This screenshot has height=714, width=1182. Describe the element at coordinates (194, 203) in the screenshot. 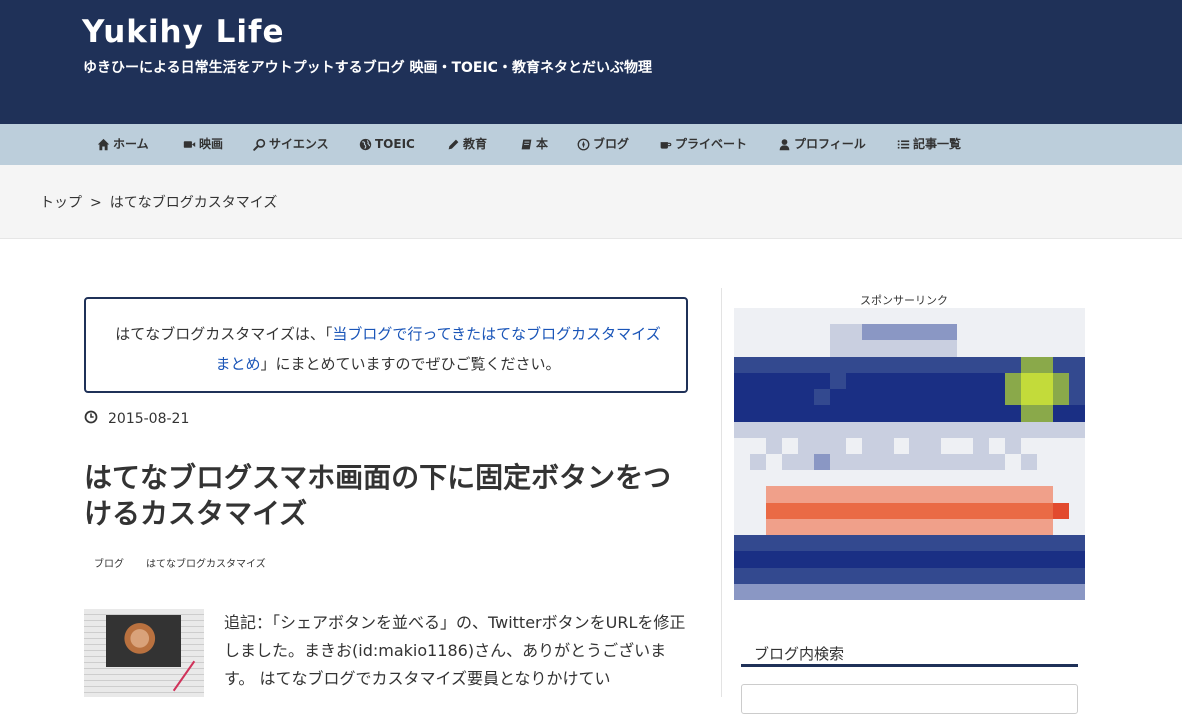

I see `breadcrumb-current: はてなブログカスタマイズ` at that location.